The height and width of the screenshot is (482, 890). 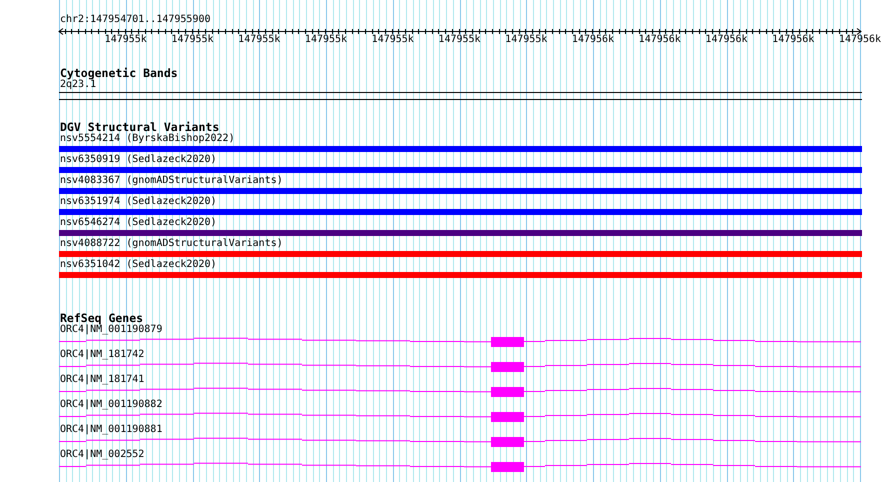 What do you see at coordinates (101, 318) in the screenshot?
I see `track-title: RefSeq Genes` at bounding box center [101, 318].